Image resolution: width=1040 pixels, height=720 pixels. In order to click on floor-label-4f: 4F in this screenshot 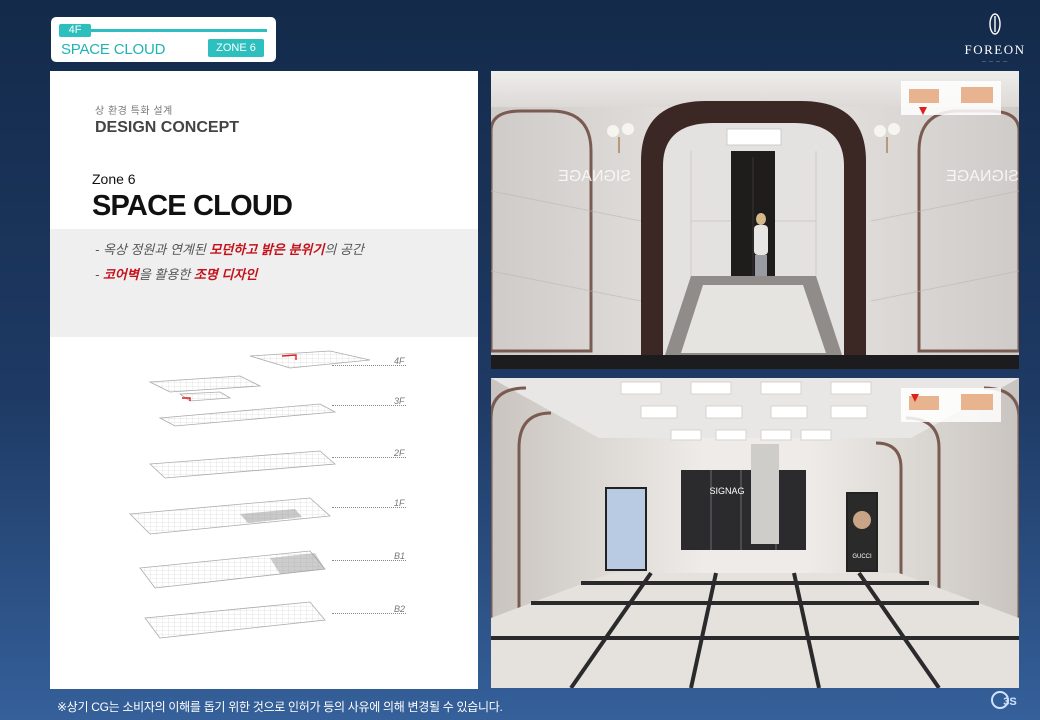, I will do `click(399, 361)`.